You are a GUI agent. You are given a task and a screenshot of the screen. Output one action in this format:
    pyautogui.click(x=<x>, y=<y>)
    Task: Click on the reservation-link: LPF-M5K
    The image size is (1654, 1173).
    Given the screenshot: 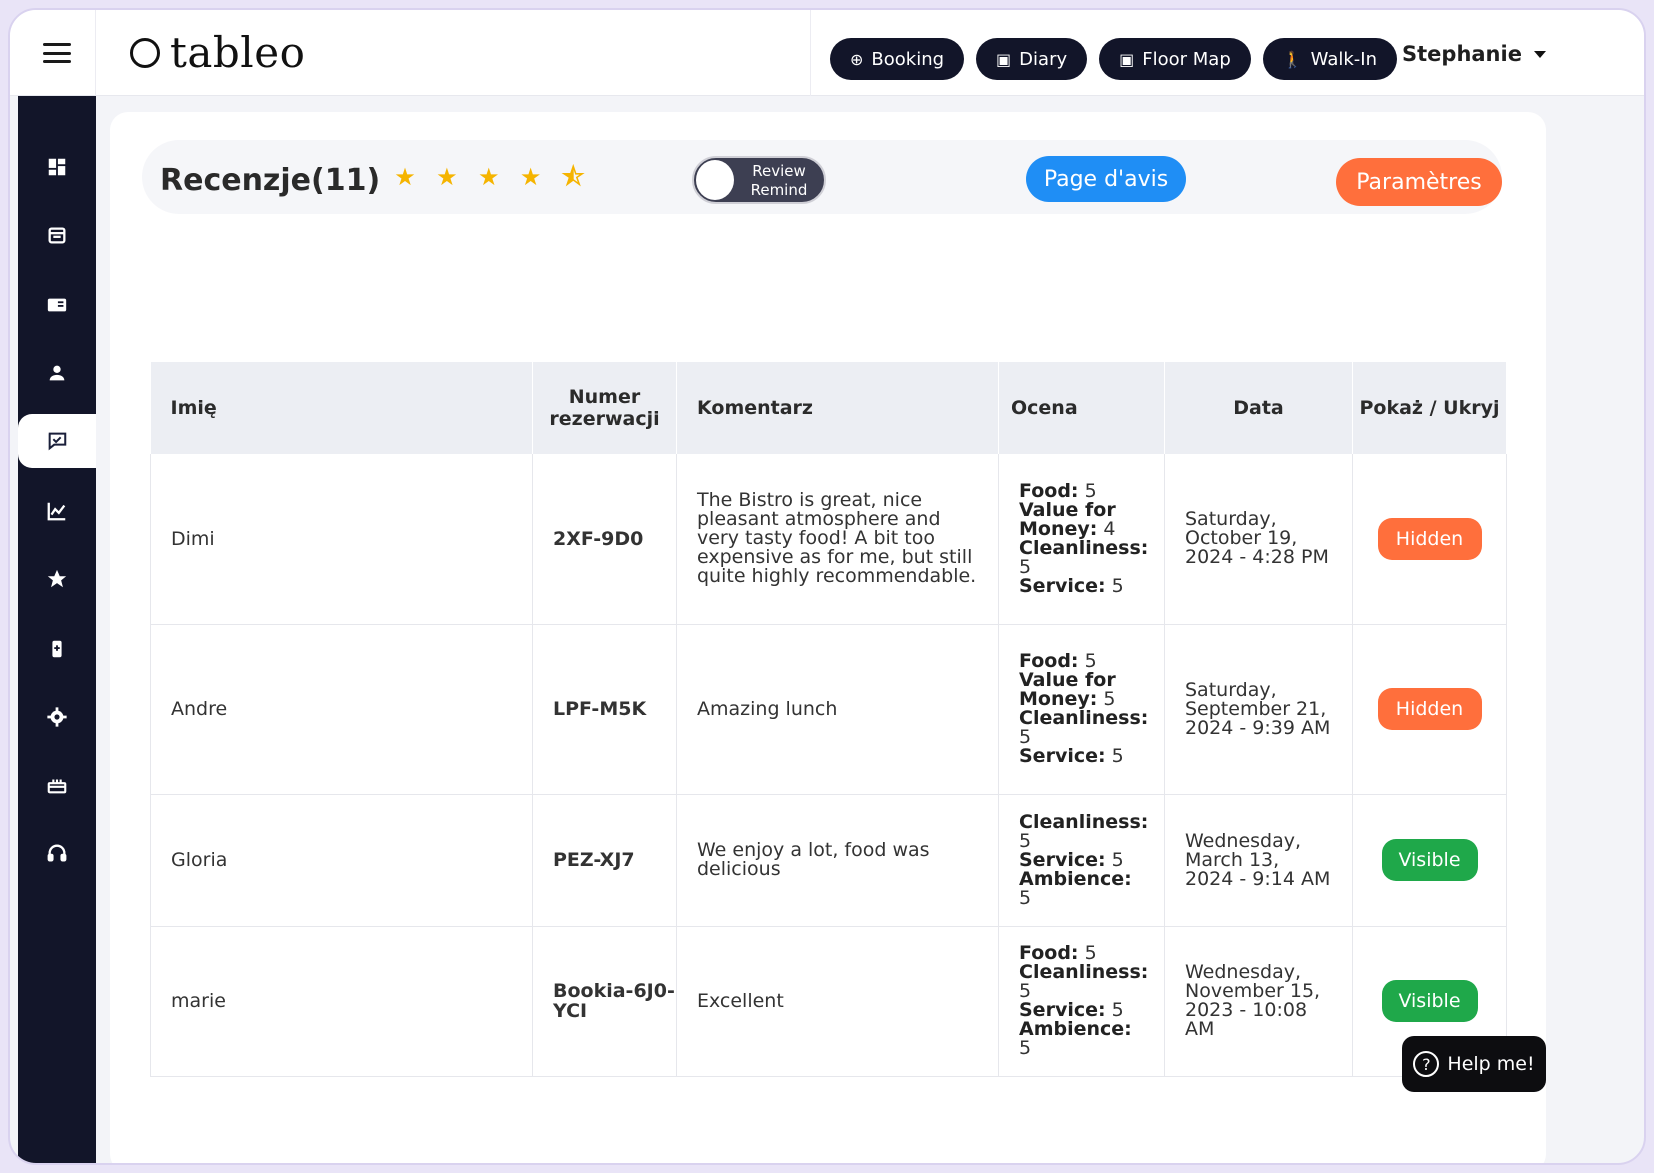 What is the action you would take?
    pyautogui.click(x=599, y=709)
    